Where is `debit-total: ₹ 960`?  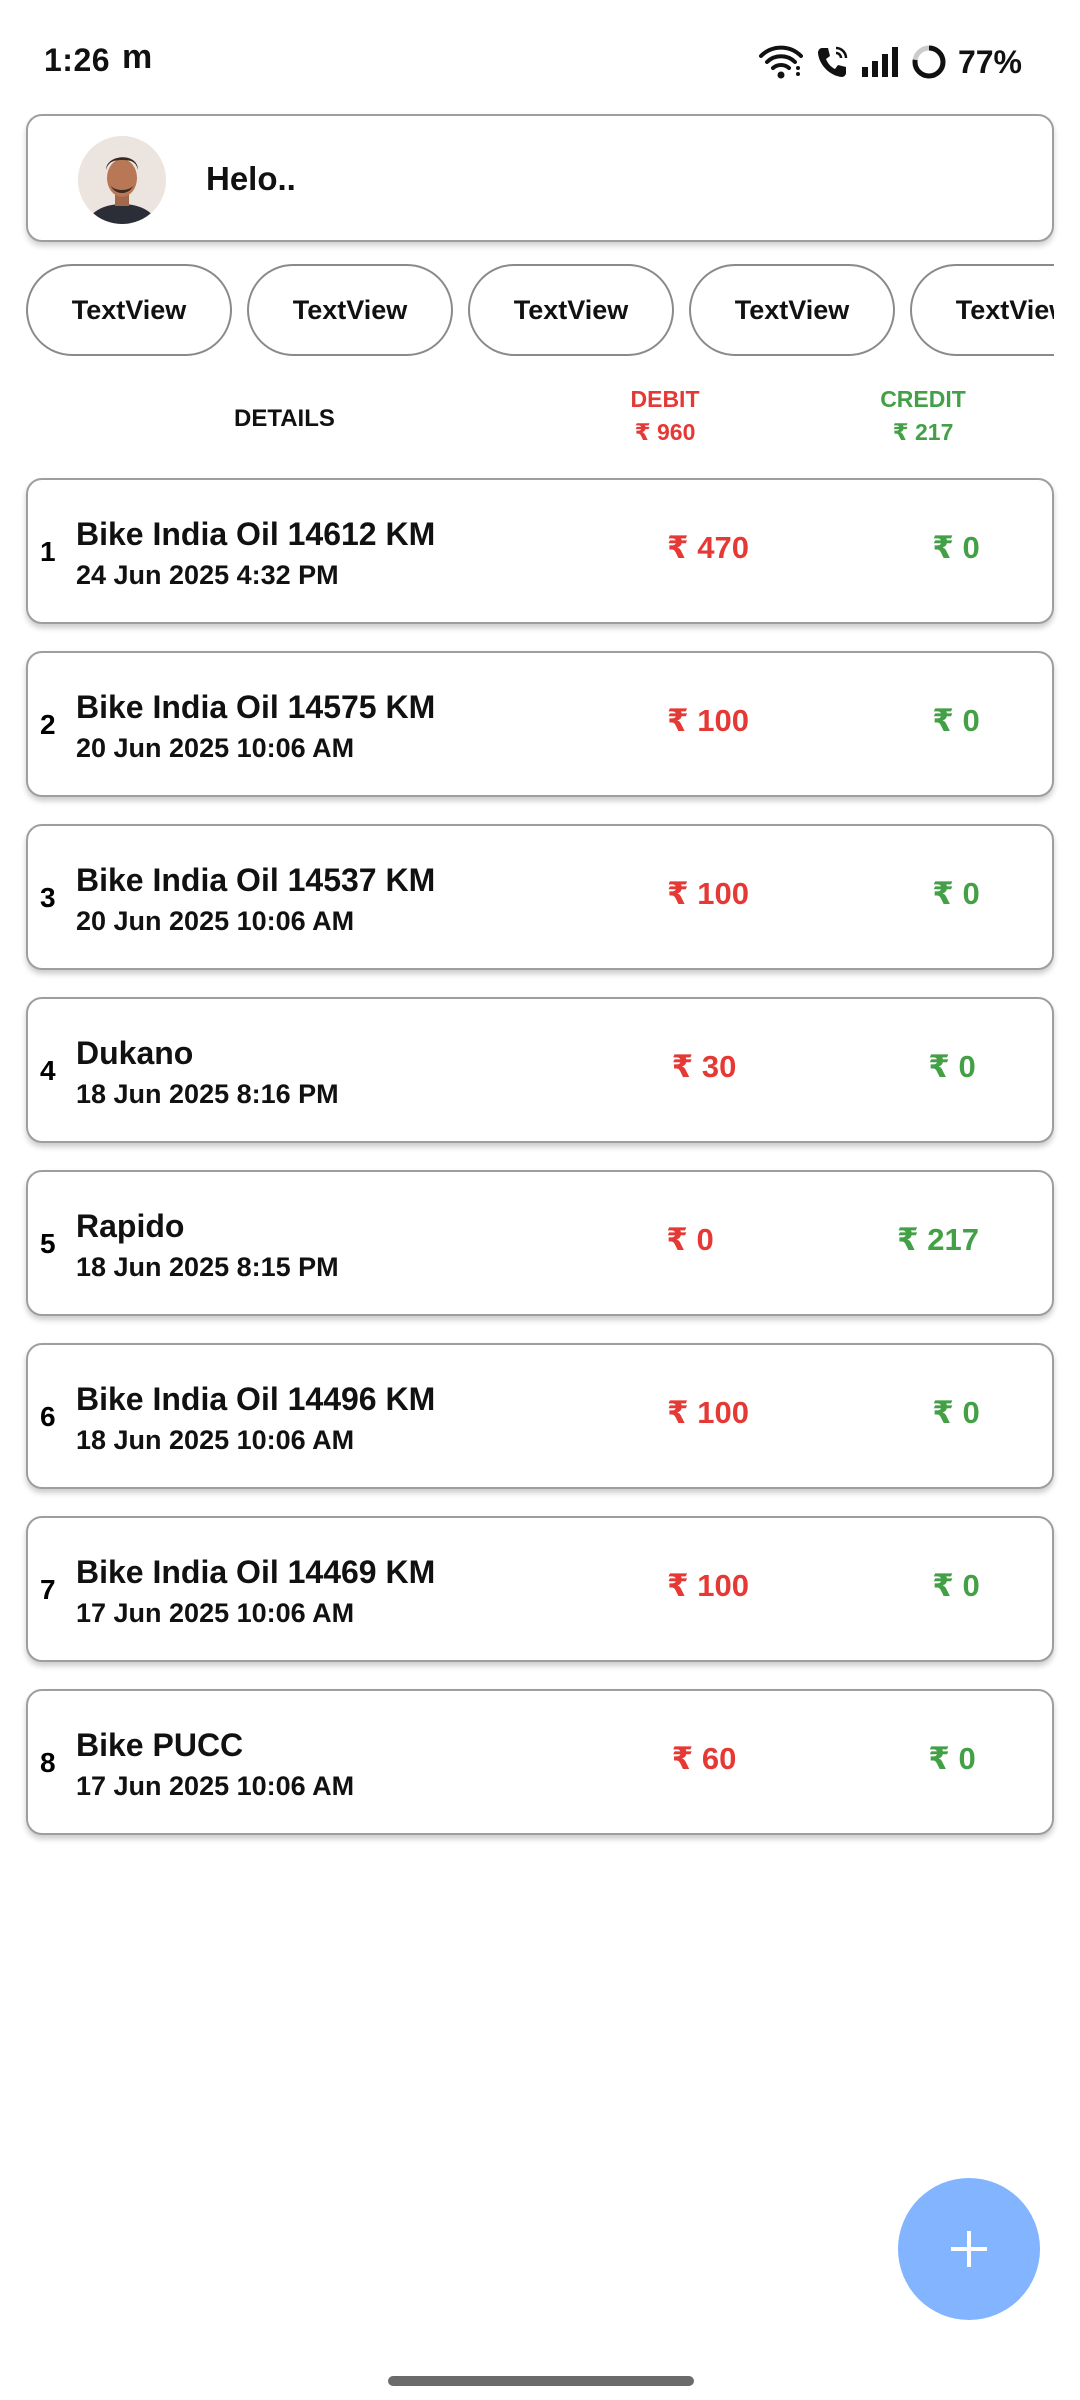 debit-total: ₹ 960 is located at coordinates (665, 432).